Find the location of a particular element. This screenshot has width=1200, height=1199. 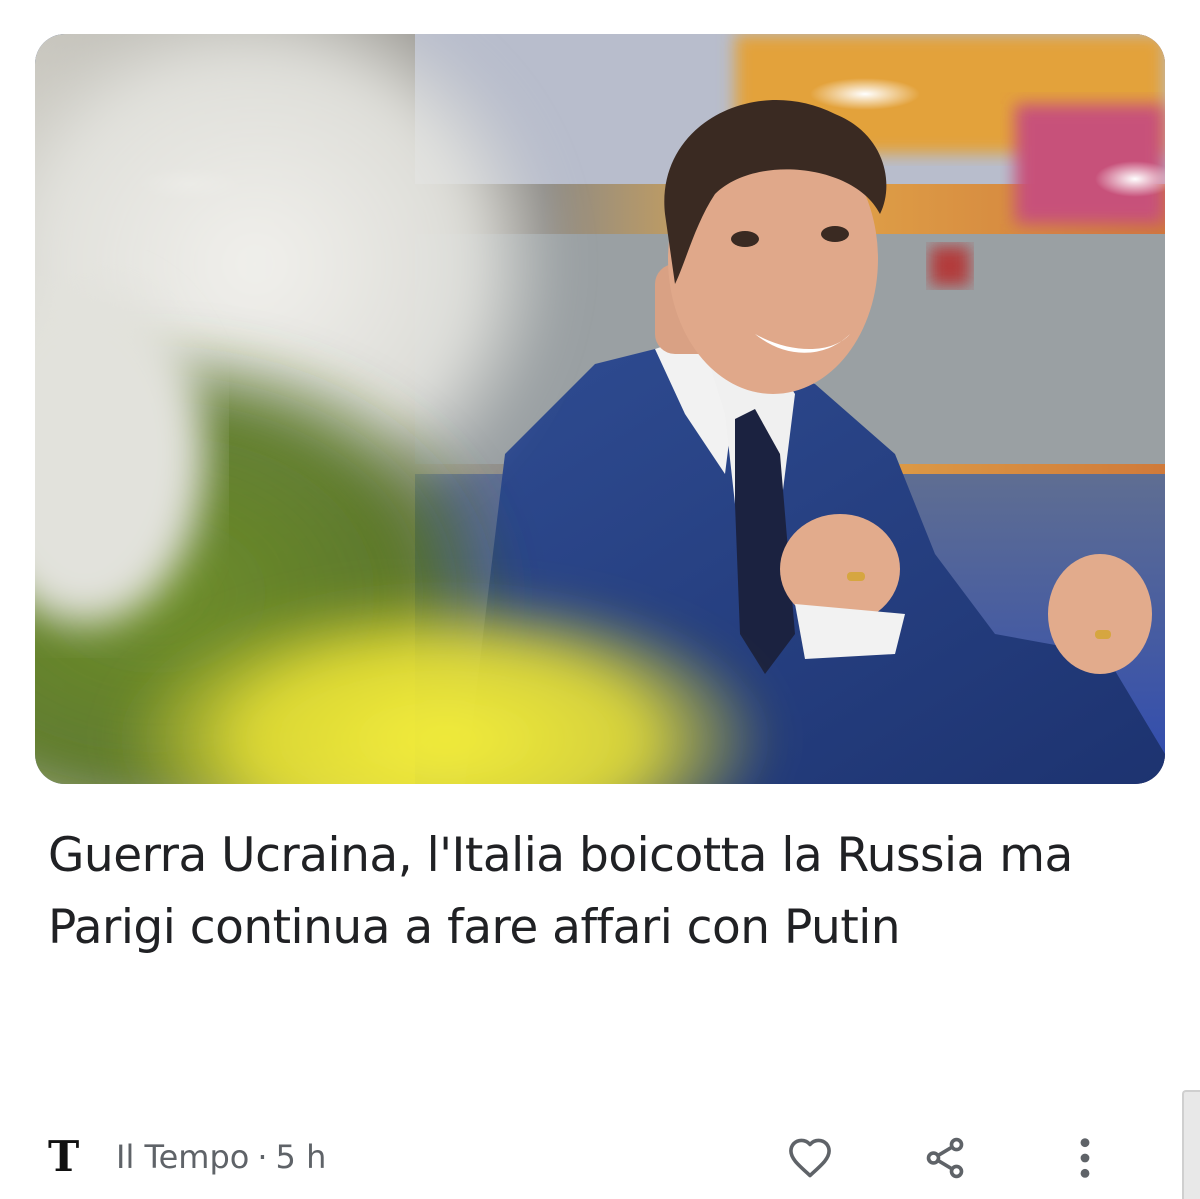

like-button is located at coordinates (810, 1158).